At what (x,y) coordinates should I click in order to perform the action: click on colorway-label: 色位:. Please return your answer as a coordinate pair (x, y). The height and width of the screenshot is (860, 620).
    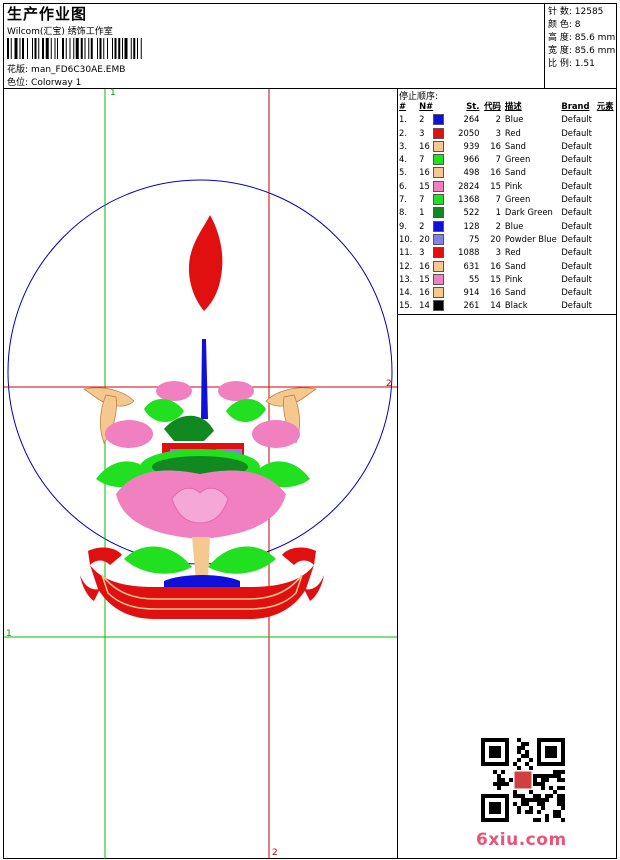
    Looking at the image, I should click on (18, 83).